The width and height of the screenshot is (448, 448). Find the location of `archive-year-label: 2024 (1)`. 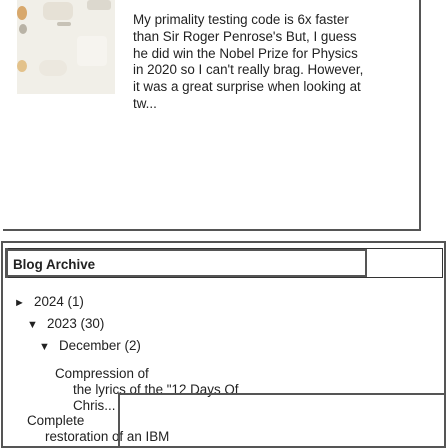

archive-year-label: 2024 (1) is located at coordinates (59, 301).